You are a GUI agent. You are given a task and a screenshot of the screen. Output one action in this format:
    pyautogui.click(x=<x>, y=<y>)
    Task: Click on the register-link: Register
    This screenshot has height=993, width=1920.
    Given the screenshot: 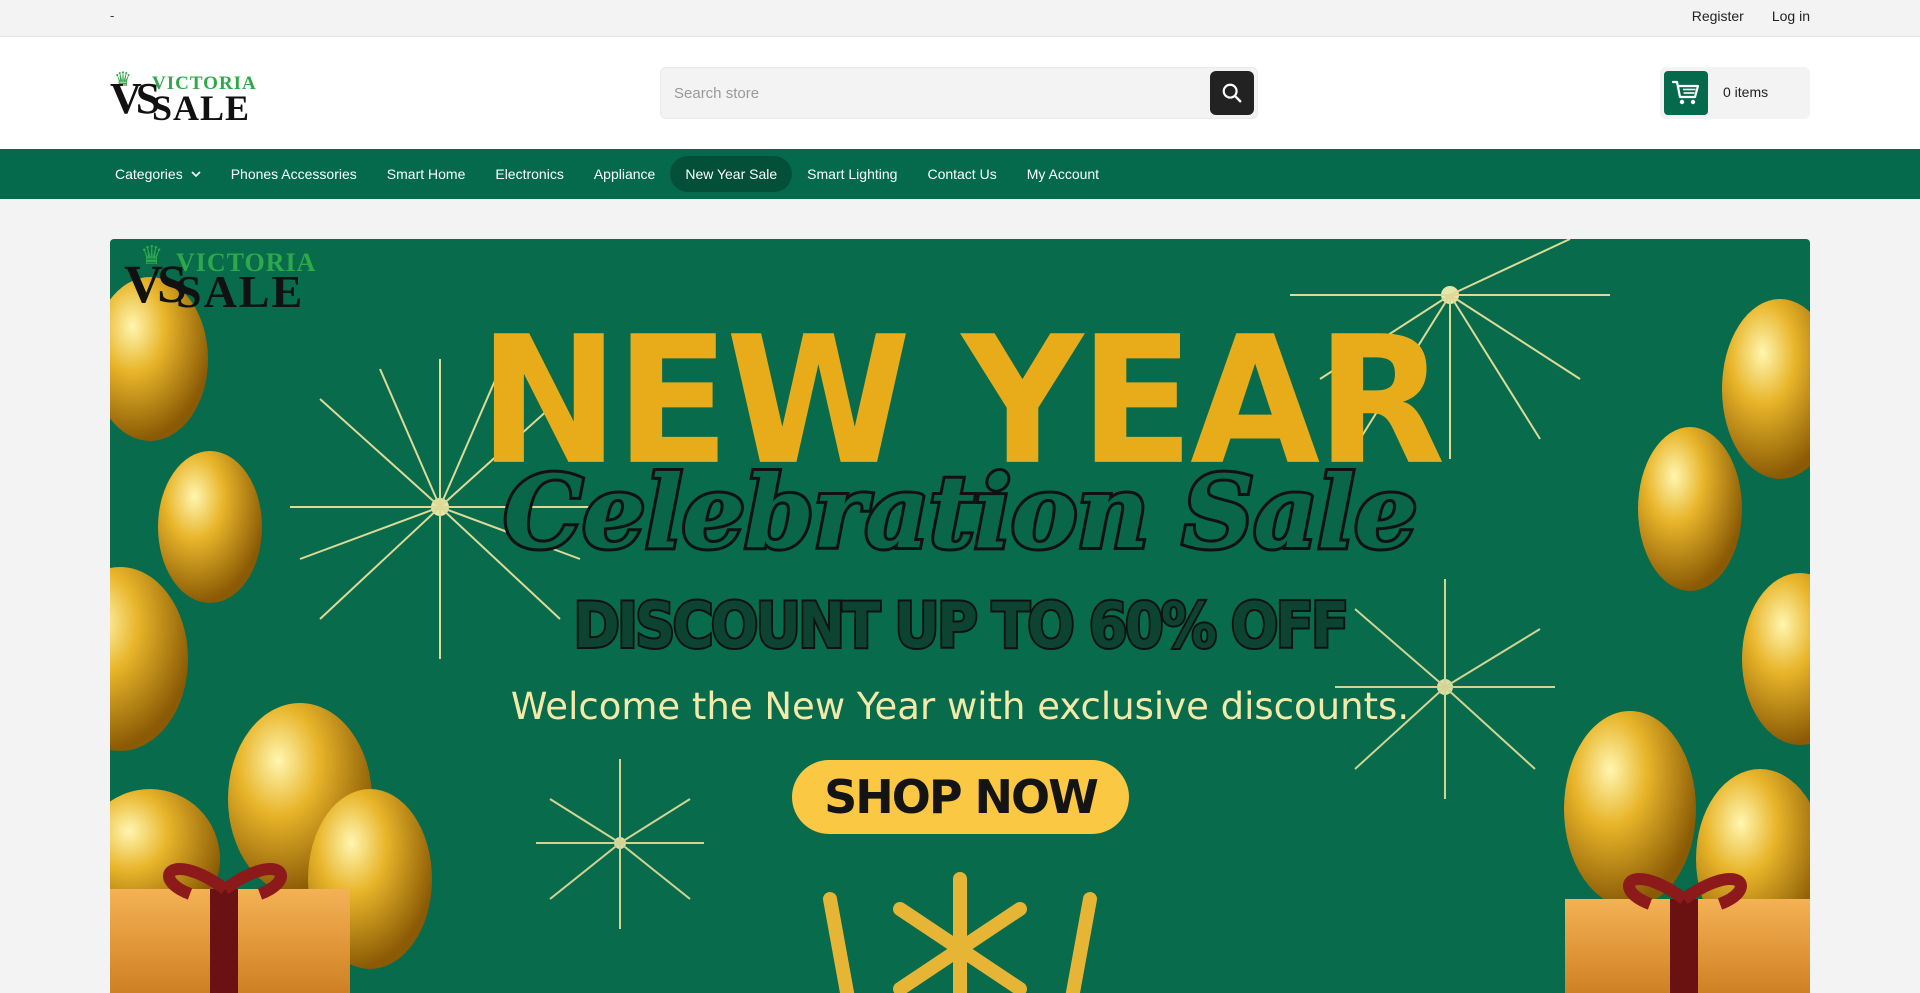 What is the action you would take?
    pyautogui.click(x=1718, y=16)
    